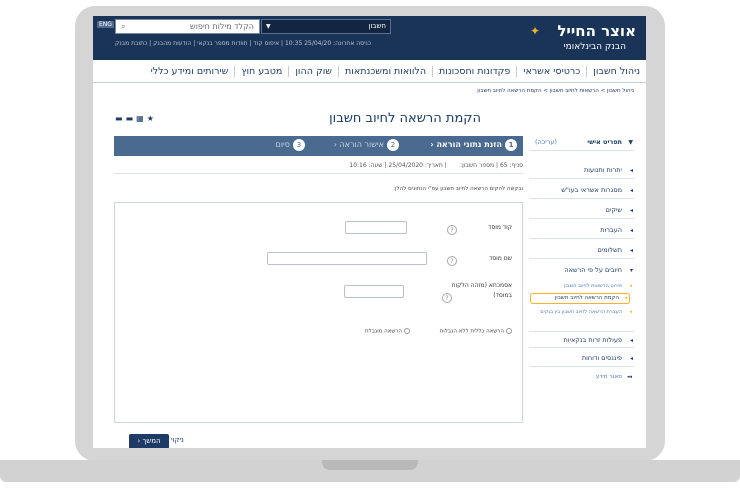 The width and height of the screenshot is (740, 495). I want to click on field2-label: שם מוסד, so click(500, 258).